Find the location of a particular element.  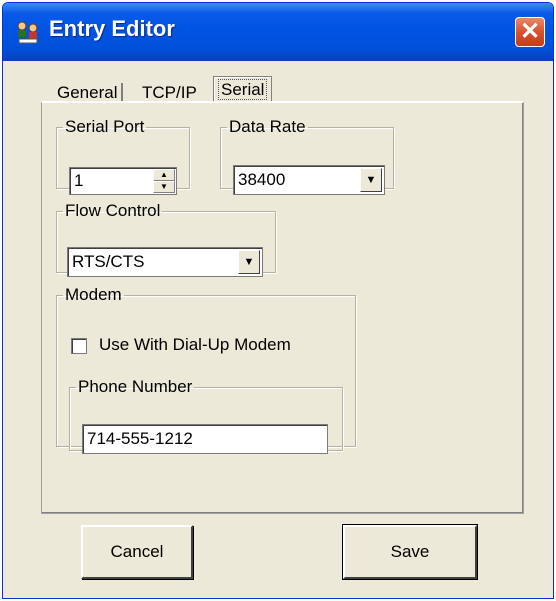

phone-number-value: 714-555-1212 is located at coordinates (140, 438).